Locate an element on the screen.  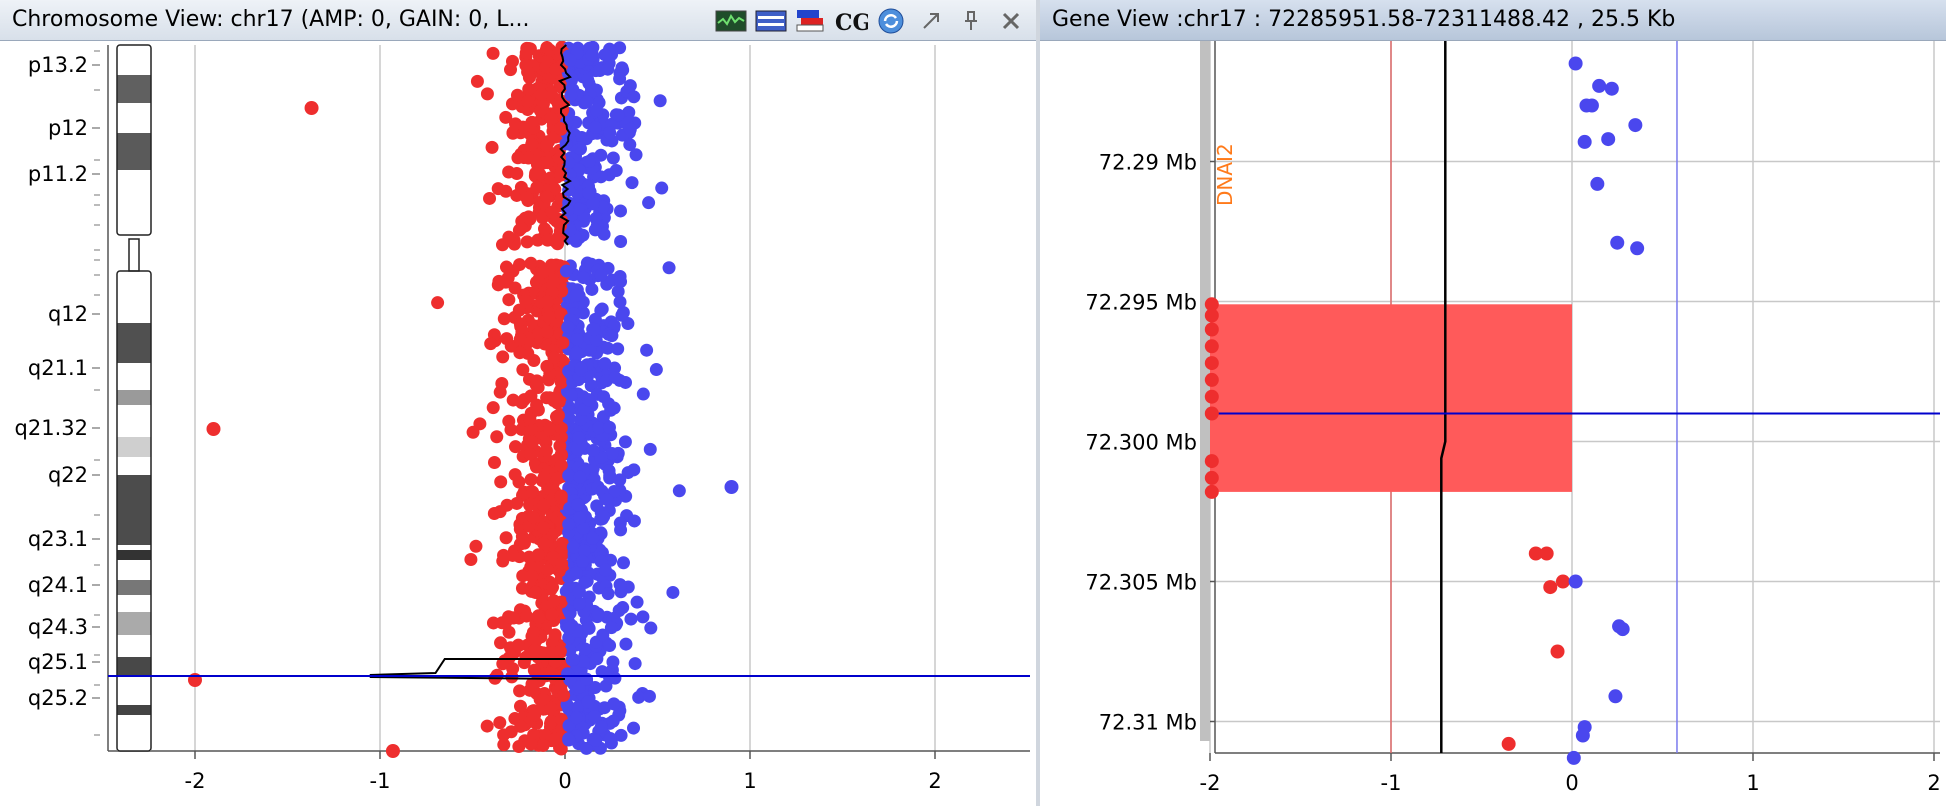
chart-icon is located at coordinates (731, 21).